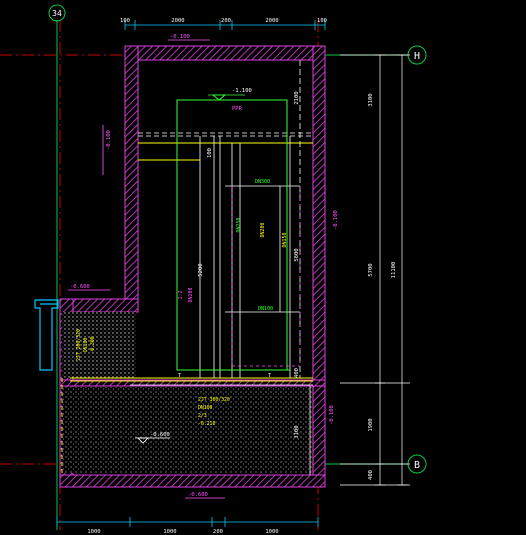  I want to click on elev-left-wall: -0.100, so click(109, 140).